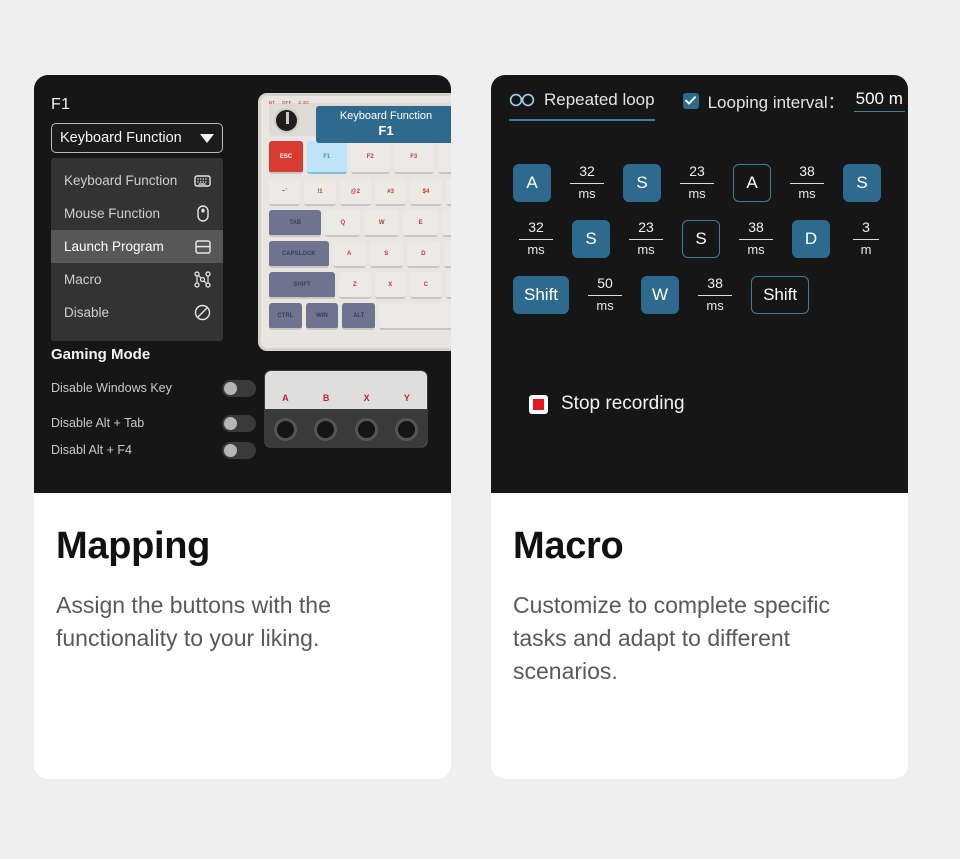 The height and width of the screenshot is (859, 960). Describe the element at coordinates (866, 229) in the screenshot. I see `macro-delay-value: 3` at that location.